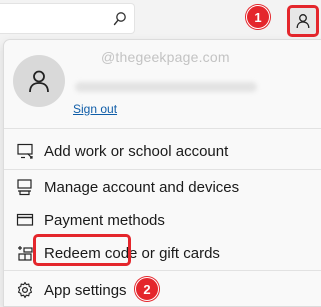 The width and height of the screenshot is (321, 307). I want to click on devices-icon, so click(24, 187).